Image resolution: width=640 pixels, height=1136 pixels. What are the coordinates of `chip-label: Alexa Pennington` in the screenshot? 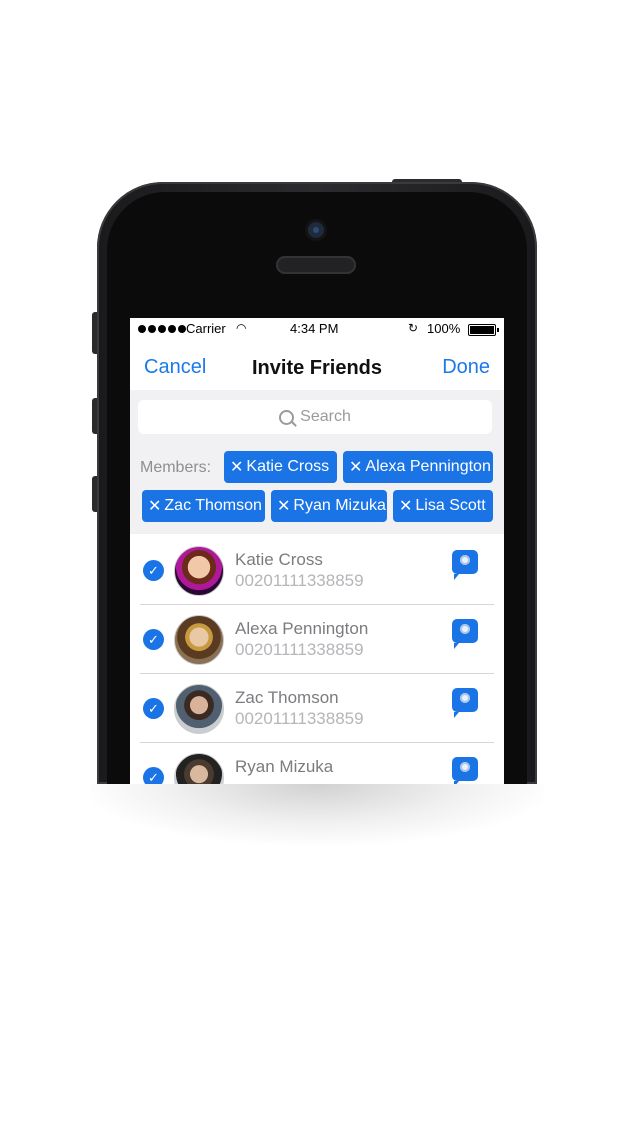 It's located at (428, 466).